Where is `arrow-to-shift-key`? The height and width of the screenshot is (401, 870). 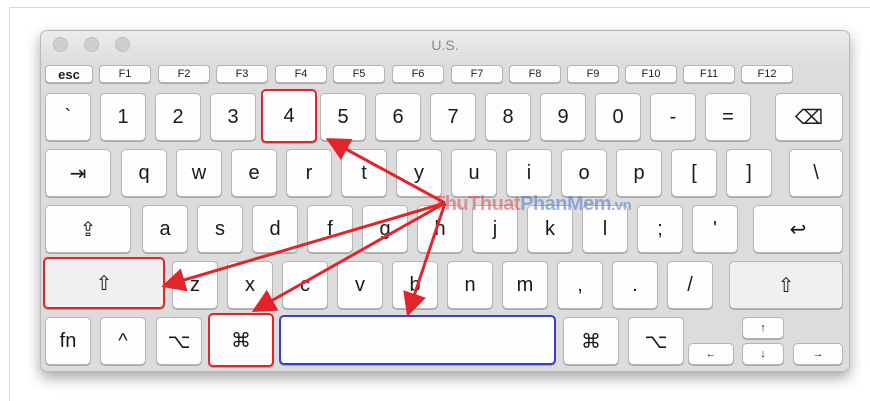
arrow-to-shift-key is located at coordinates (303, 246).